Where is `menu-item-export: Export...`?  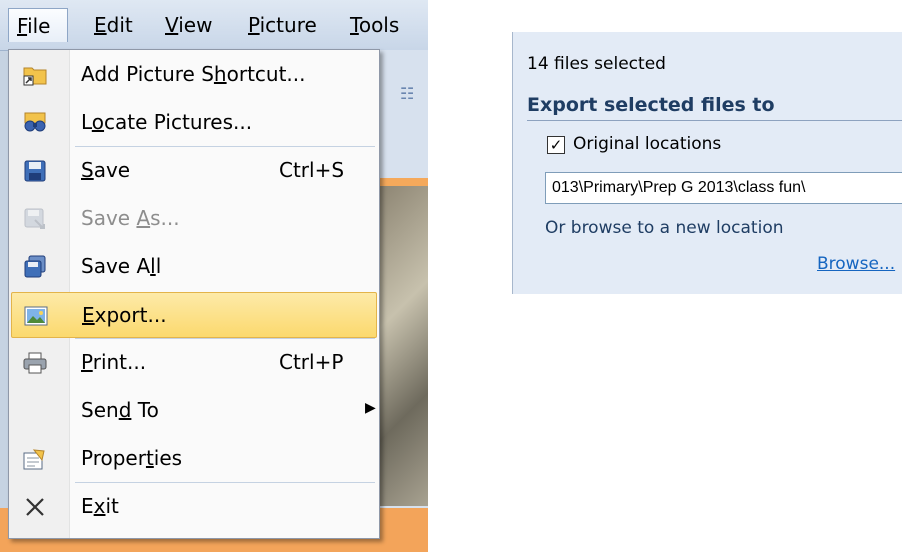 menu-item-export: Export... is located at coordinates (194, 315).